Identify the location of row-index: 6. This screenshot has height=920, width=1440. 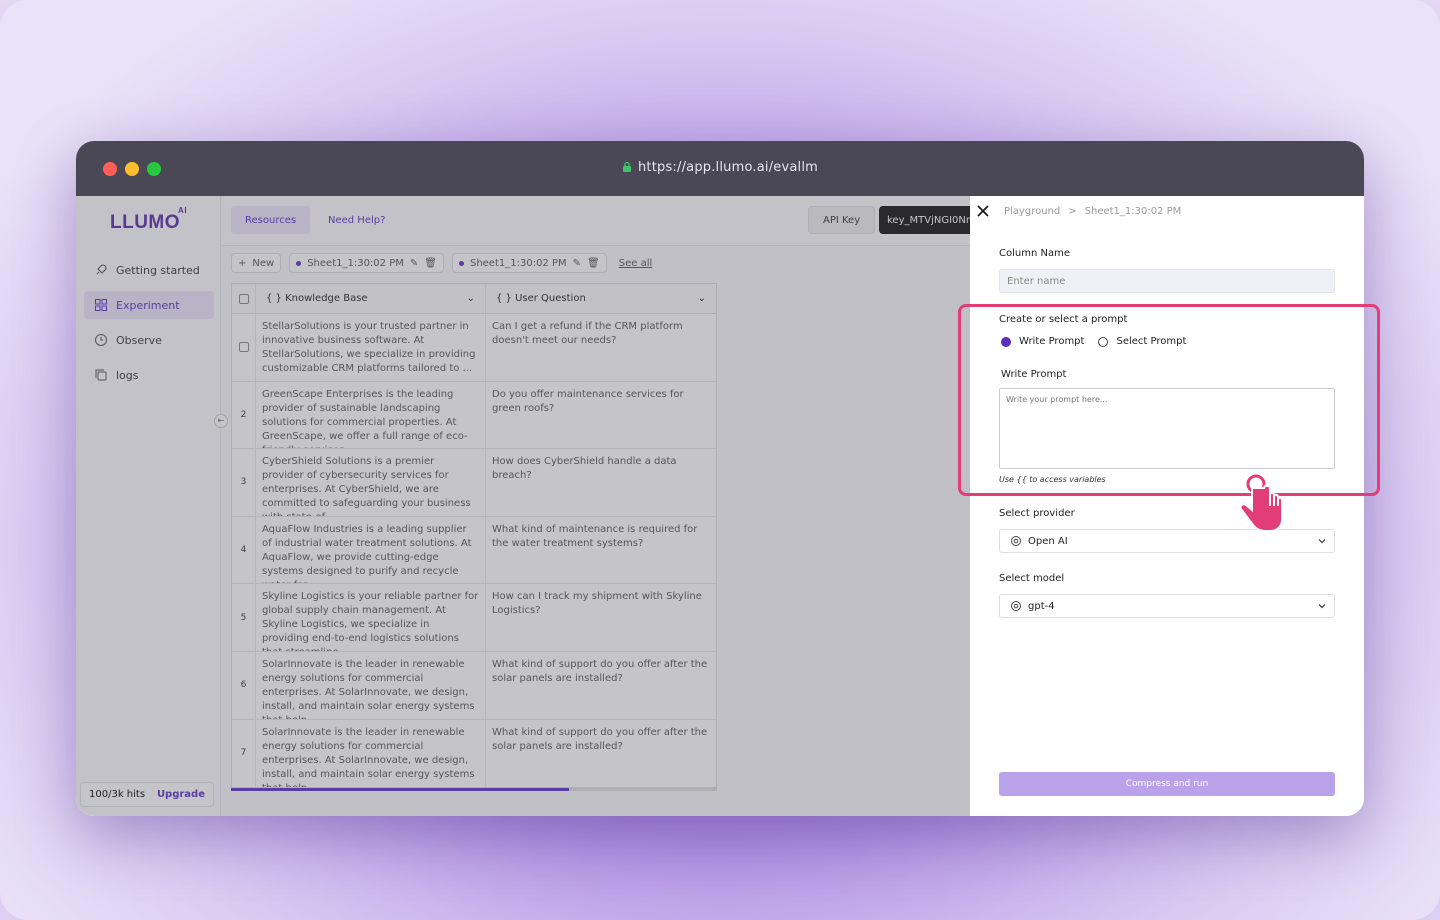
(244, 685).